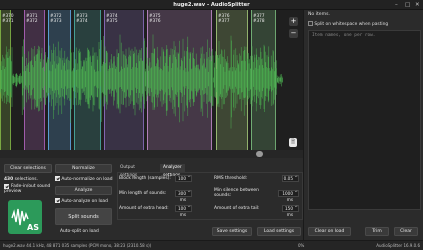  I want to click on auto-analyze-label: Auto-analyze on load, so click(84, 201).